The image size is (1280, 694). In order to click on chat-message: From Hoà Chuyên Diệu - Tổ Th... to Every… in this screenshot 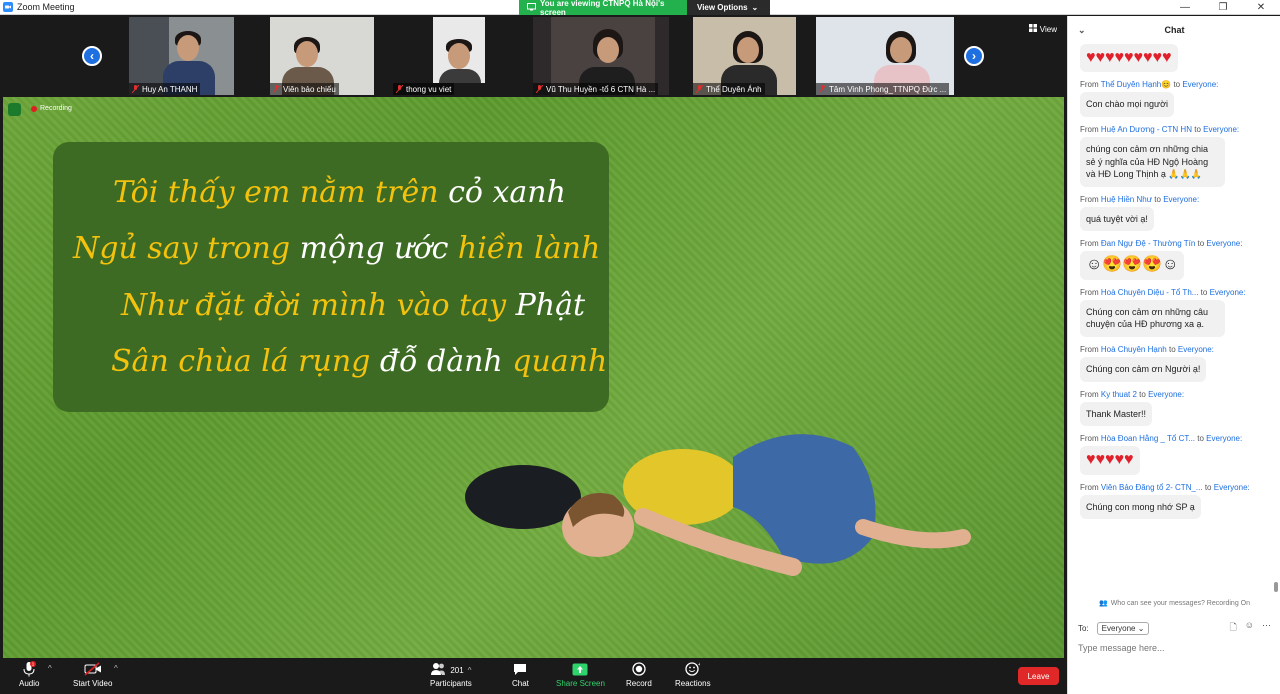, I will do `click(1174, 312)`.